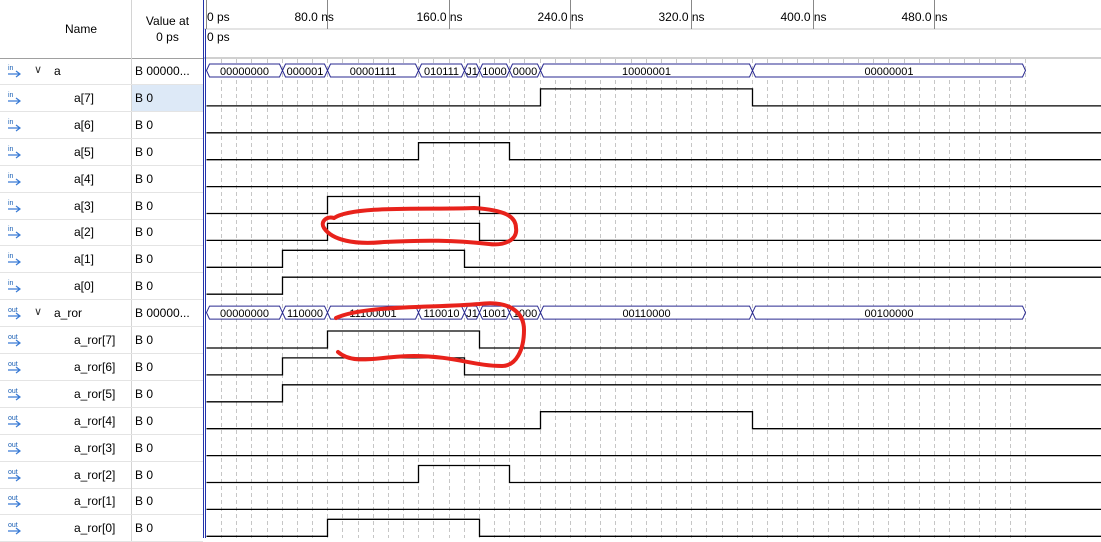  What do you see at coordinates (889, 72) in the screenshot?
I see `bus-value-label: 00000001` at bounding box center [889, 72].